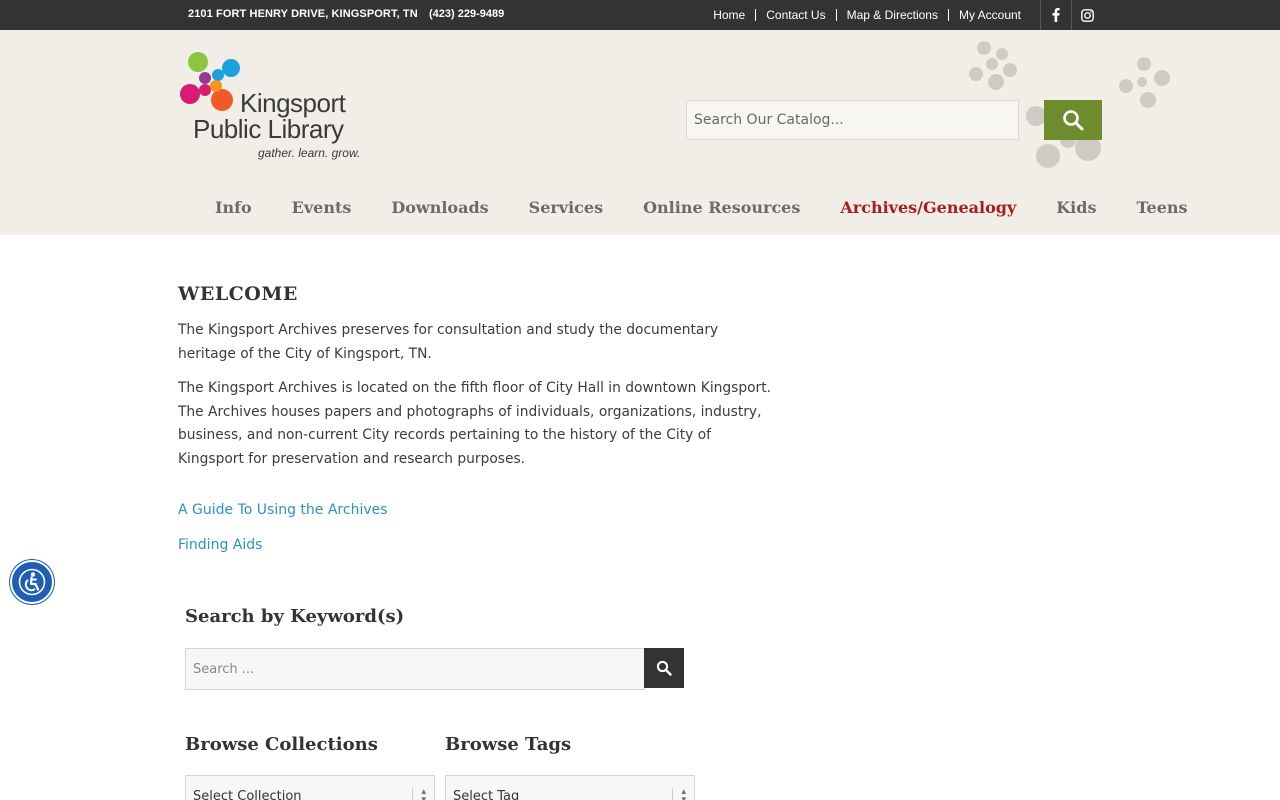 Image resolution: width=1280 pixels, height=800 pixels. I want to click on my-account-link: My Account, so click(989, 15).